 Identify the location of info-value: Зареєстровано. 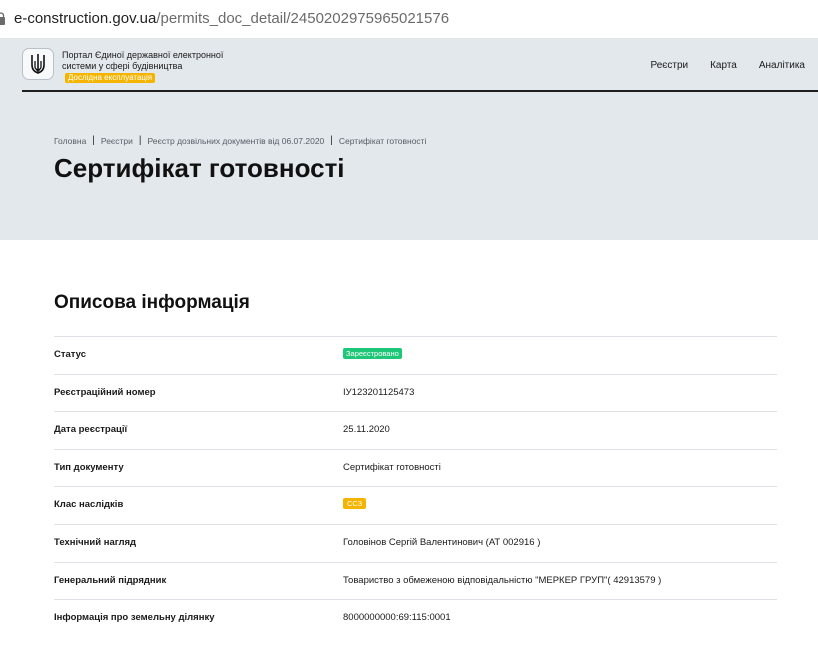
(372, 354).